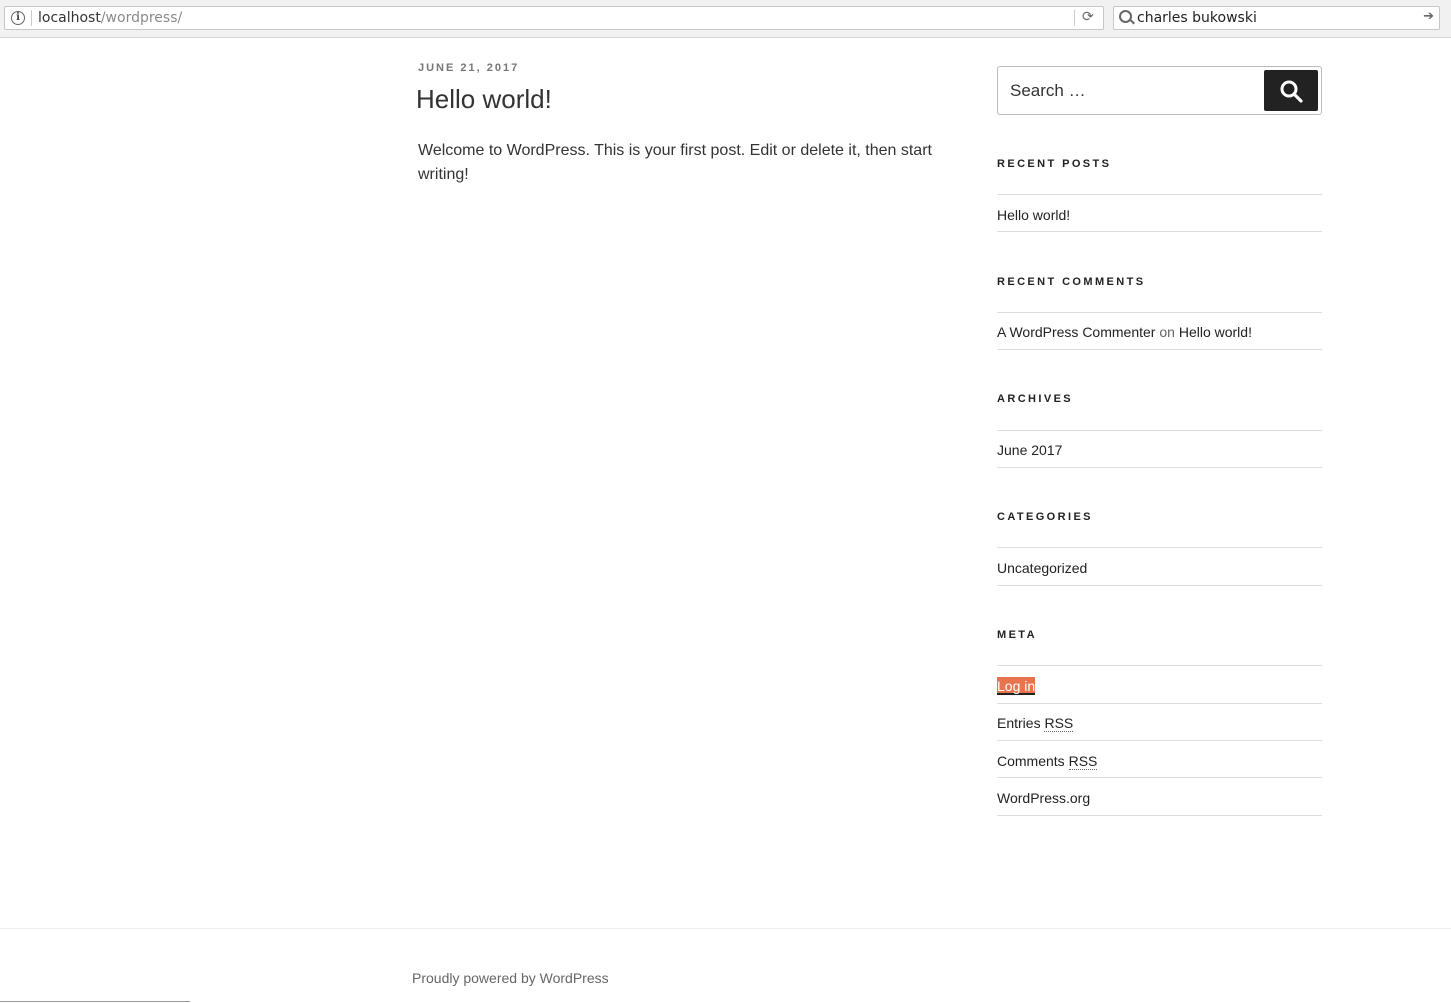 The height and width of the screenshot is (1003, 1451). What do you see at coordinates (1054, 164) in the screenshot?
I see `recent-posts-title: RECENT POSTS` at bounding box center [1054, 164].